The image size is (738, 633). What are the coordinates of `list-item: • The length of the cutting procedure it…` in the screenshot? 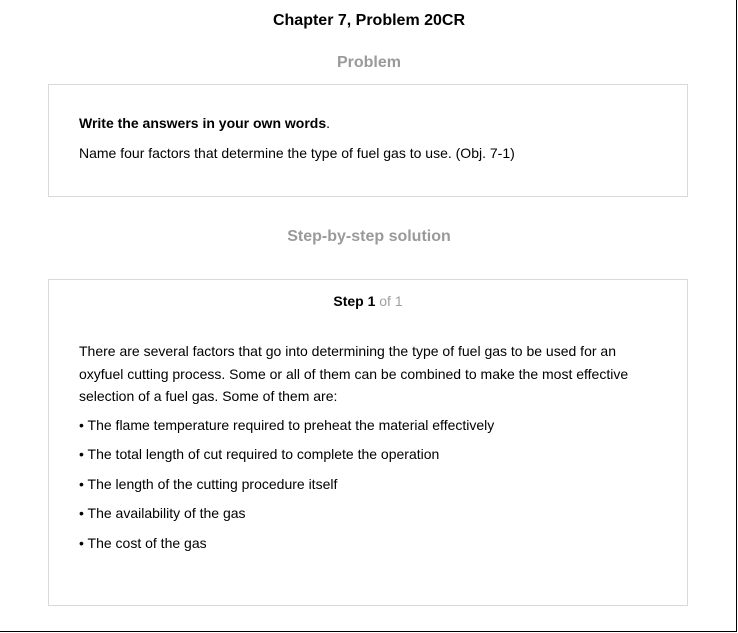 It's located at (208, 483).